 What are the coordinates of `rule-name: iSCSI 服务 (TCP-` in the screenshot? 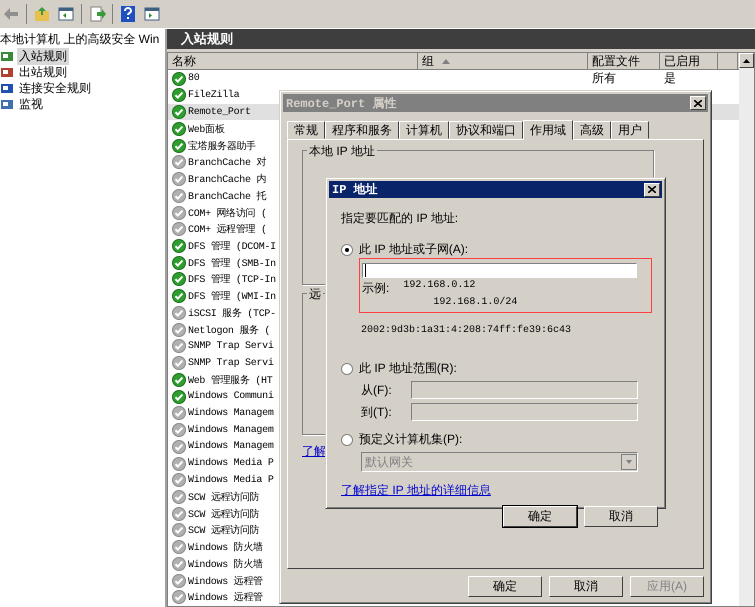 It's located at (232, 313).